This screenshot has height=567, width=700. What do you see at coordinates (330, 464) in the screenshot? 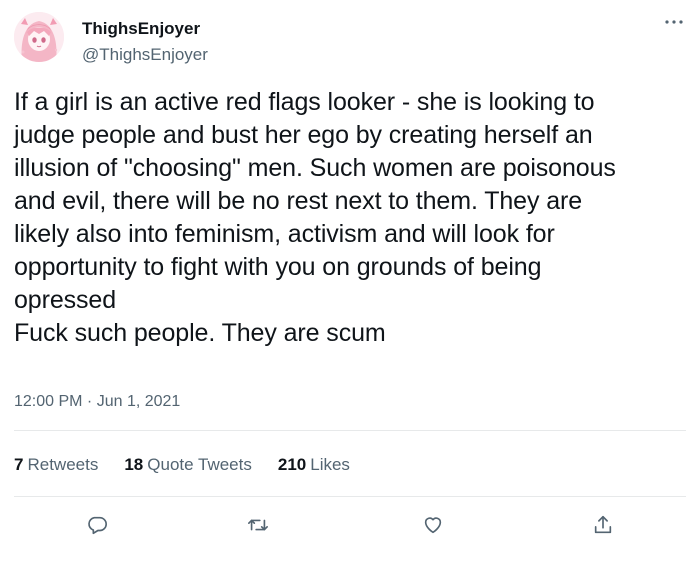
I see `likes-label: Likes` at bounding box center [330, 464].